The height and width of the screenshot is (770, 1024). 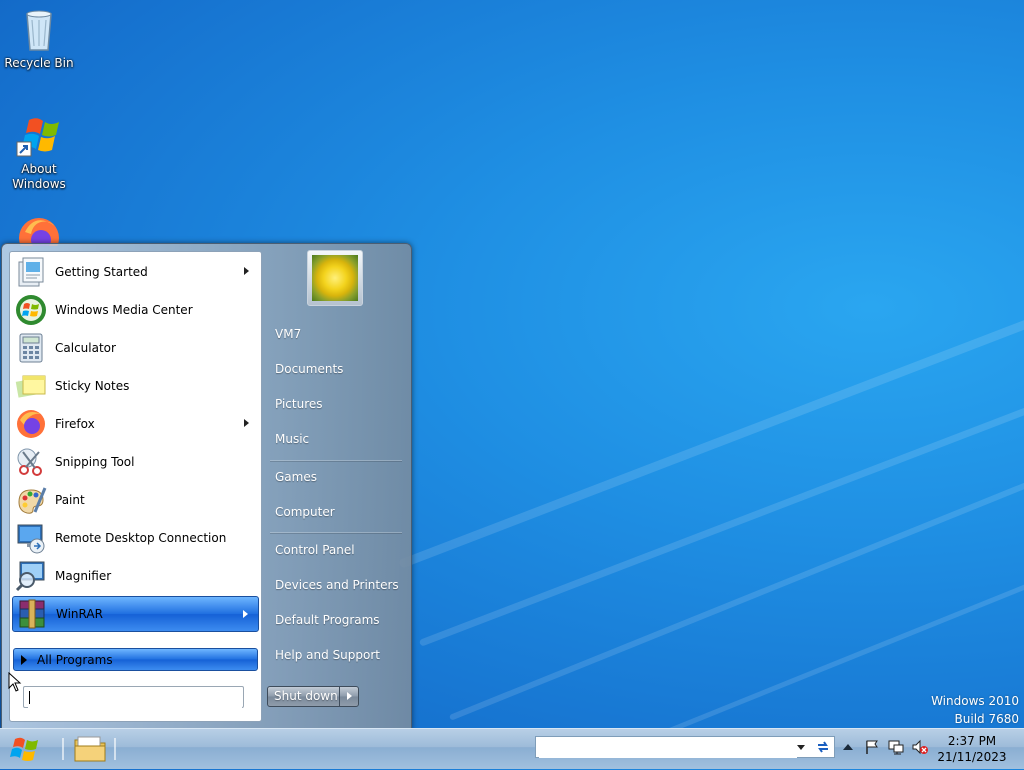 What do you see at coordinates (292, 439) in the screenshot?
I see `right-item-music: Music` at bounding box center [292, 439].